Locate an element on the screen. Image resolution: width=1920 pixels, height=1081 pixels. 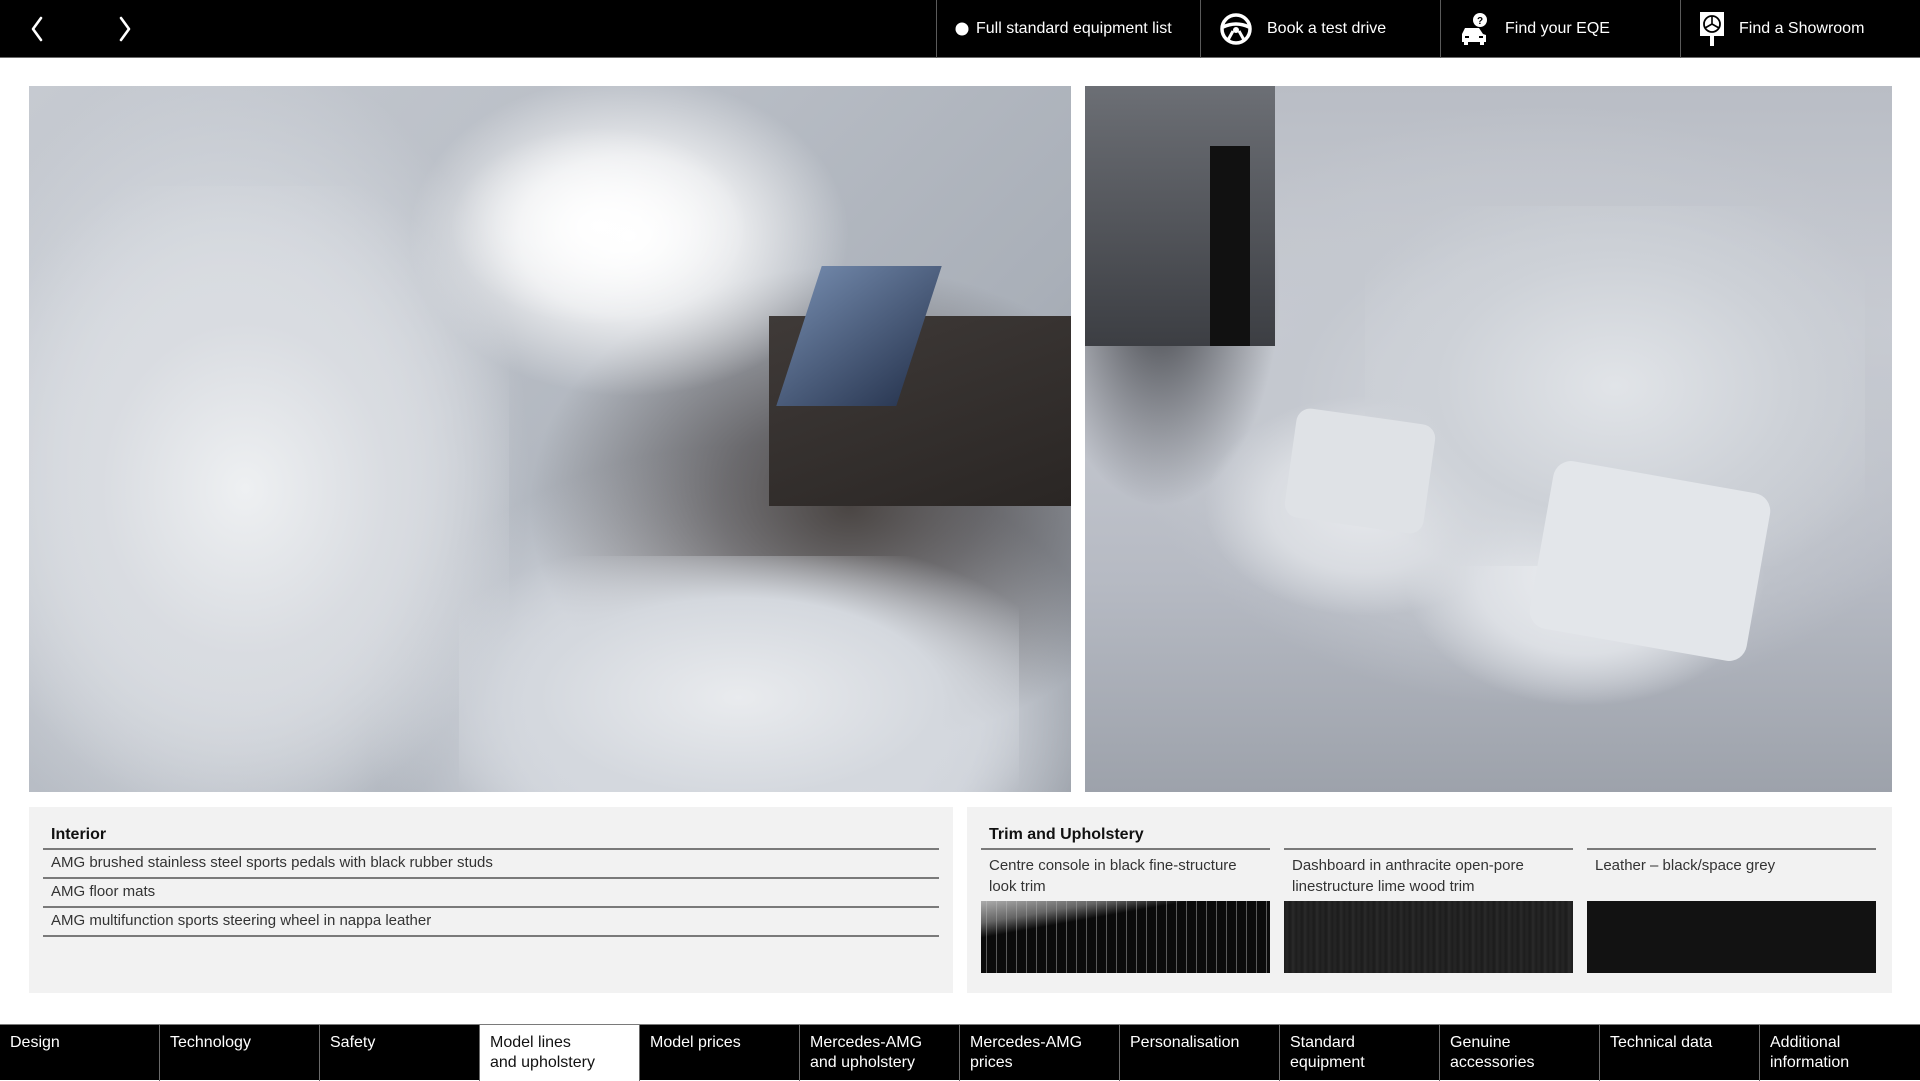
showroom-sign-icon is located at coordinates (1712, 29).